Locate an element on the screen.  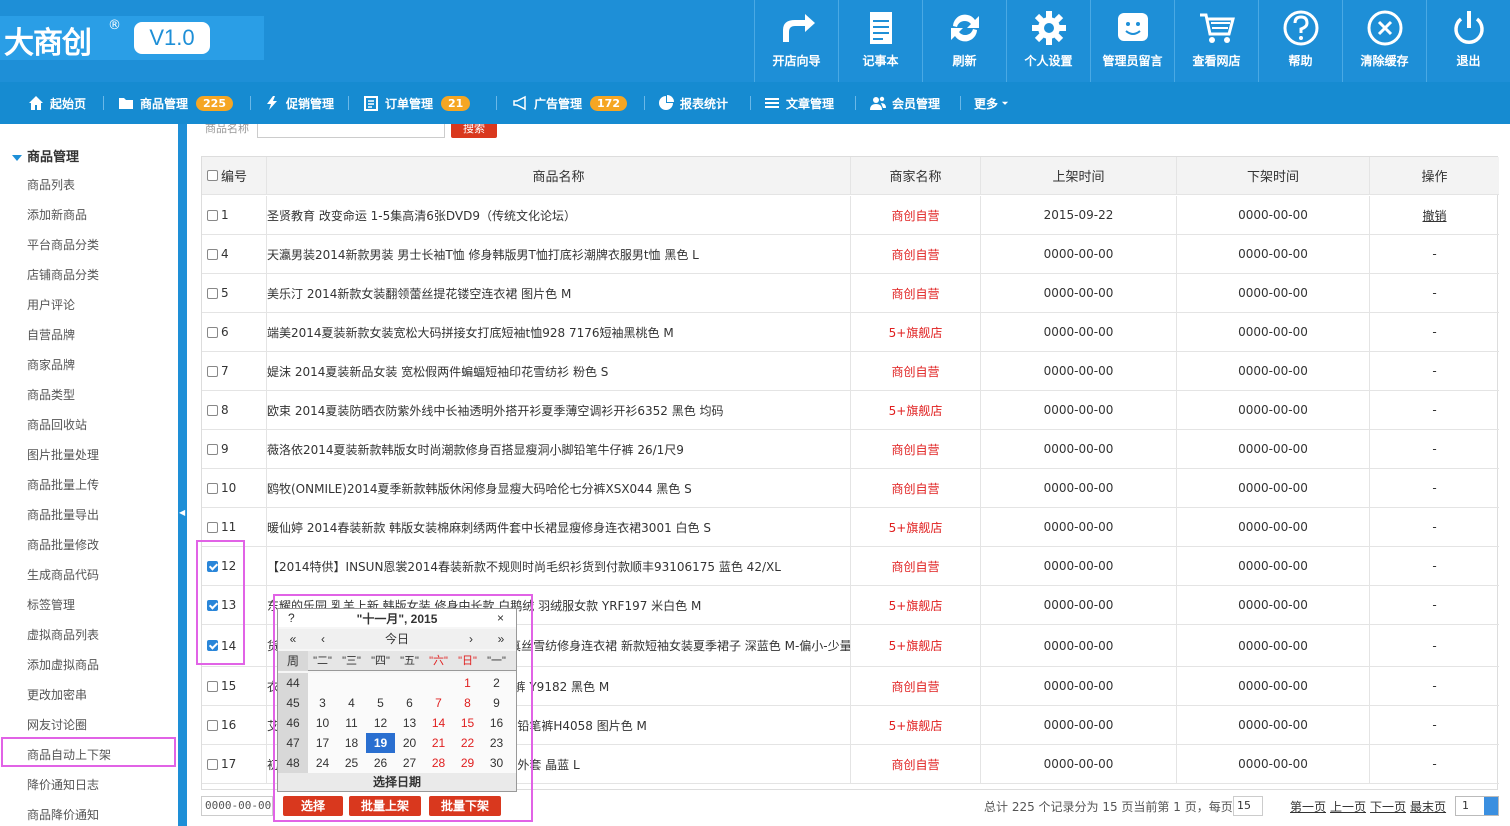
prev-year-button: « is located at coordinates (293, 639).